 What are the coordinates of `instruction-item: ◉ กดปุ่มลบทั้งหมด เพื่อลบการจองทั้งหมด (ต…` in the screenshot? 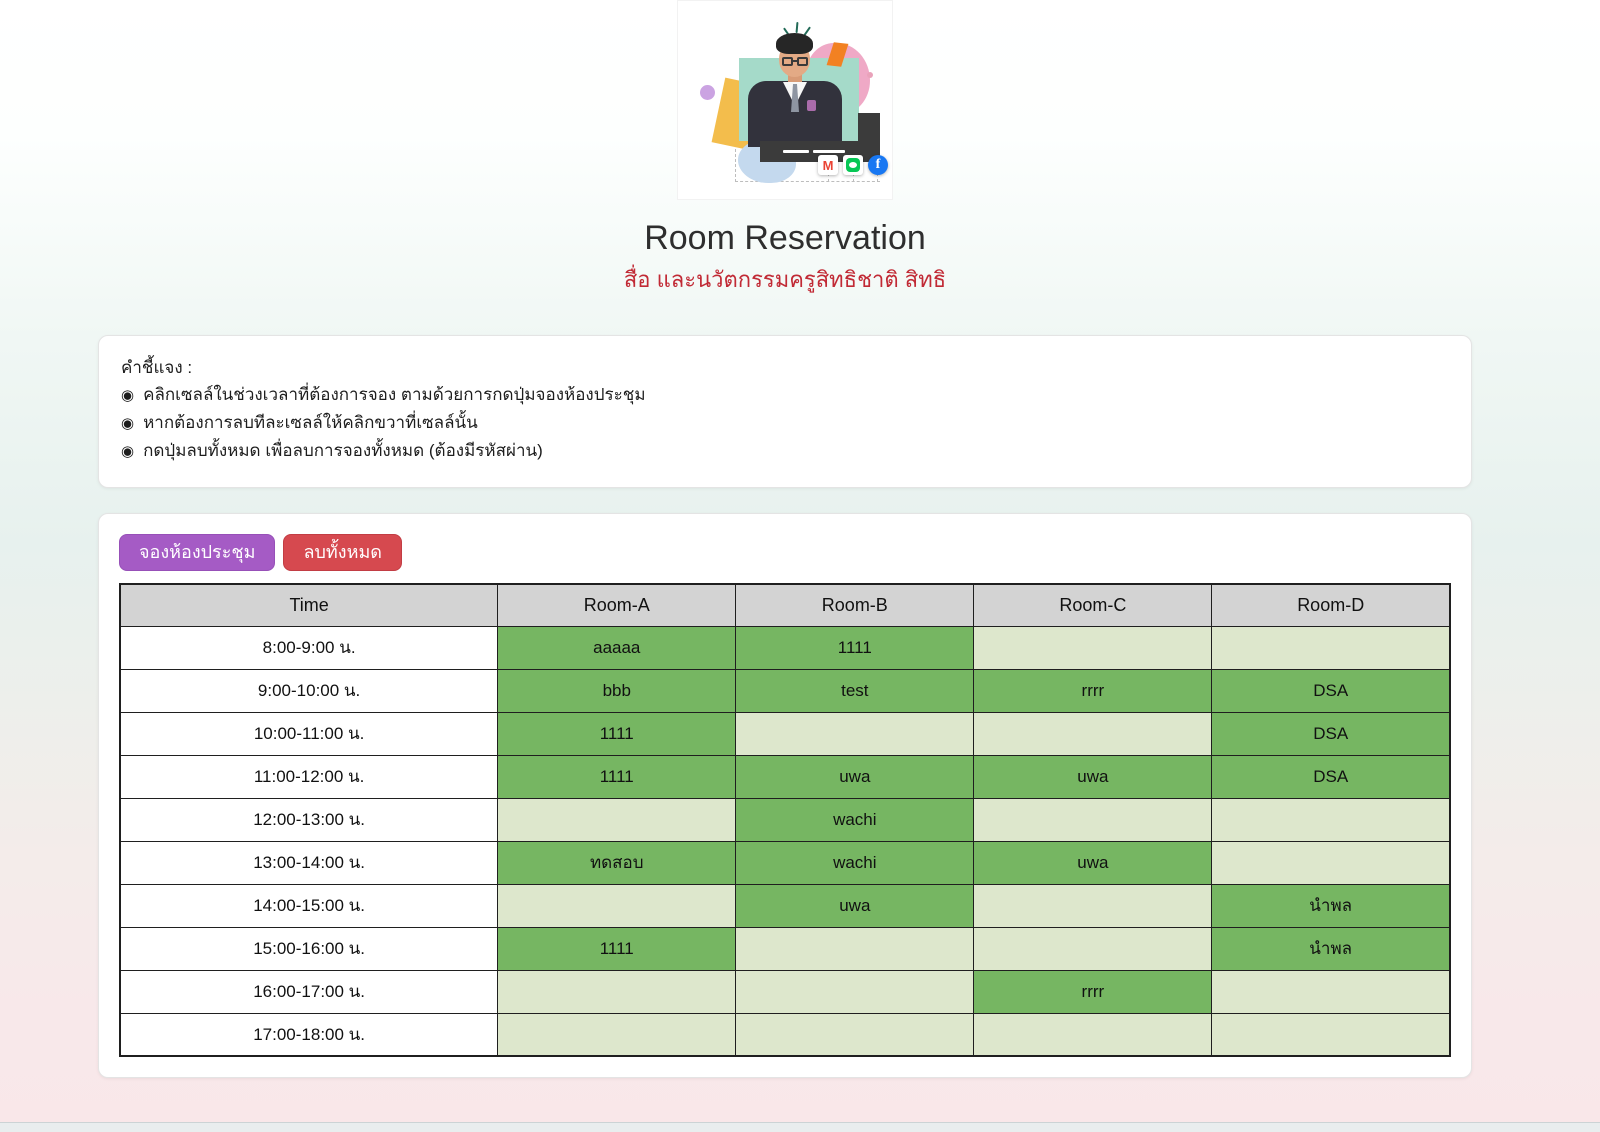 It's located at (785, 451).